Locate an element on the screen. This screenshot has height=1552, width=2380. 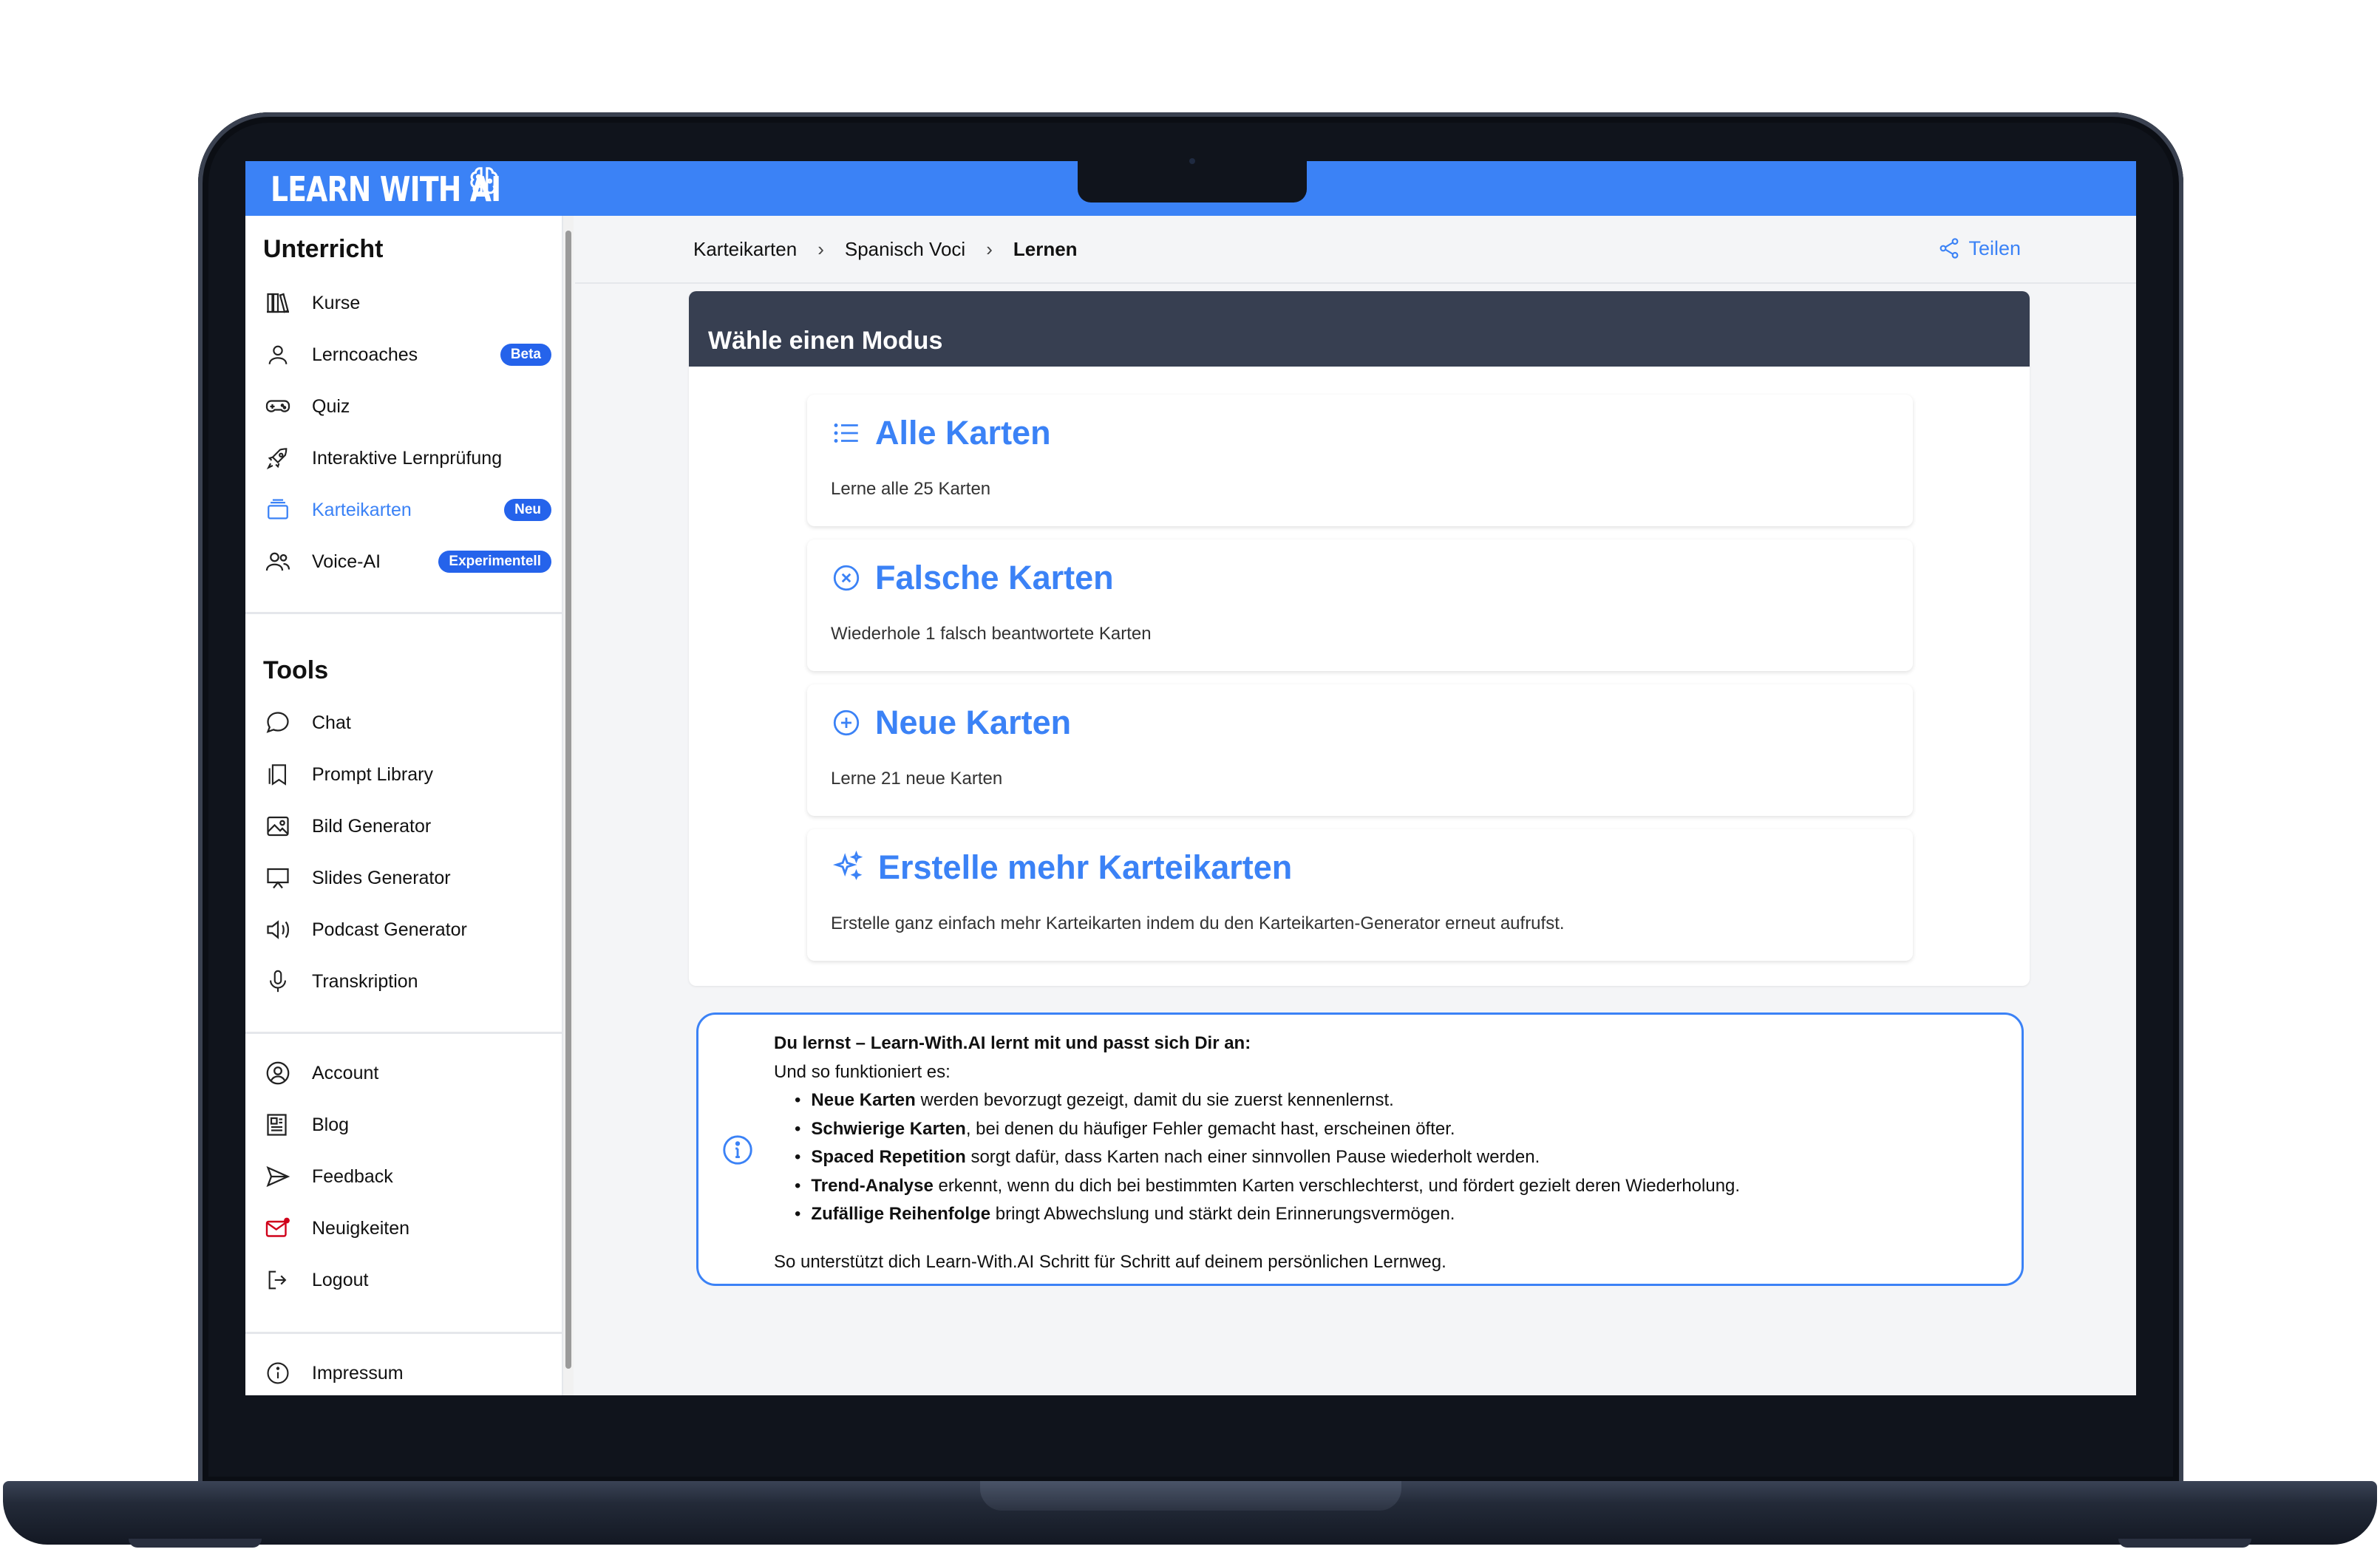
sidebar-item-label: Quiz is located at coordinates (331, 406).